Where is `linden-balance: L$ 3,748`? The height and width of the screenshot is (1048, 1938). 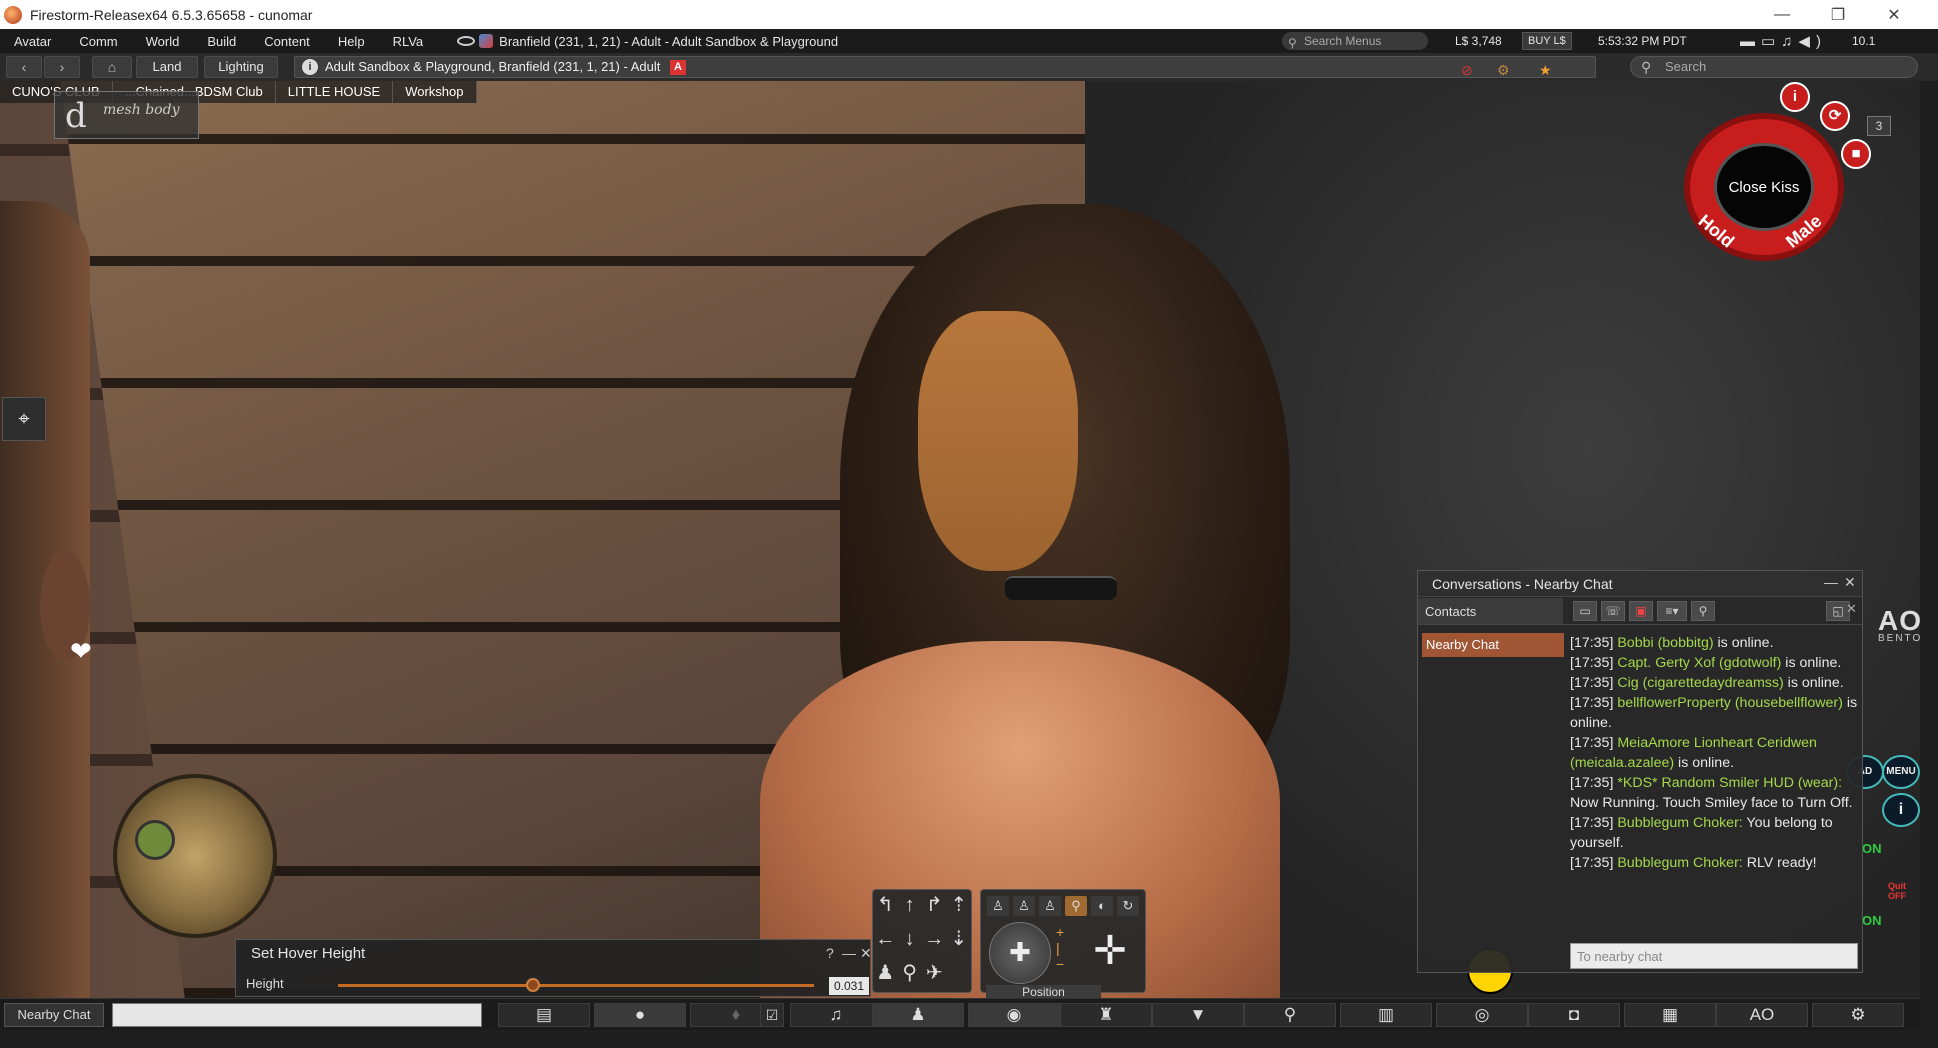
linden-balance: L$ 3,748 is located at coordinates (1478, 41).